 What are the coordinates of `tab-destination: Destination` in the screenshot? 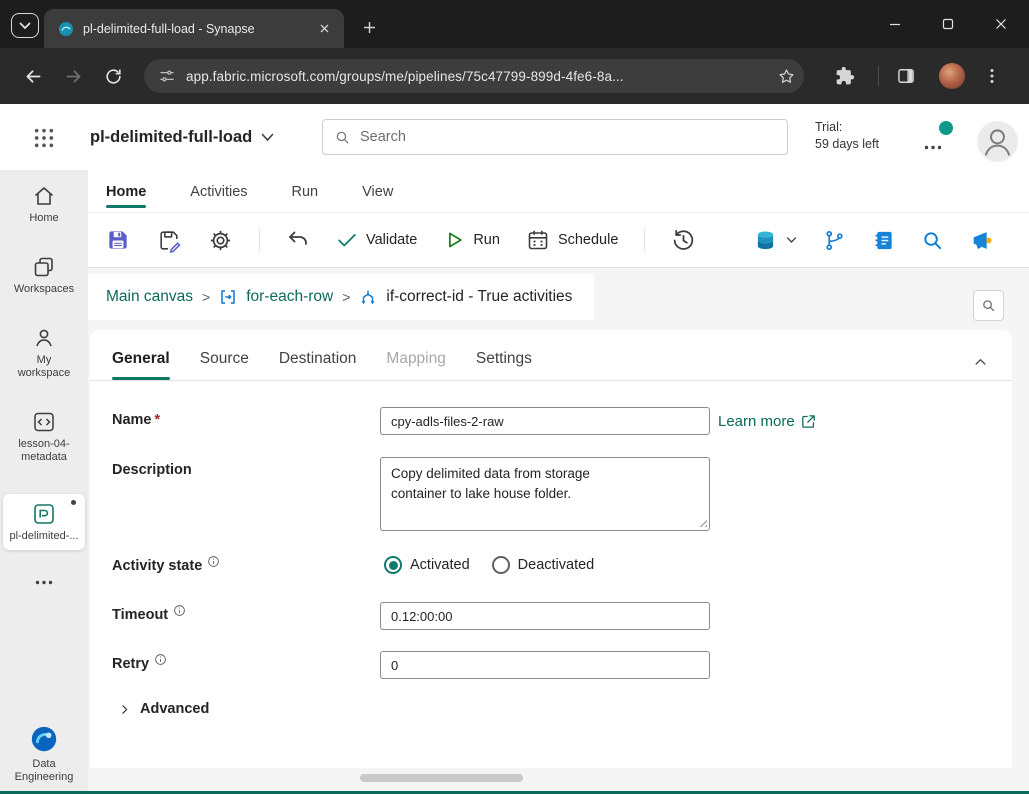 It's located at (318, 365).